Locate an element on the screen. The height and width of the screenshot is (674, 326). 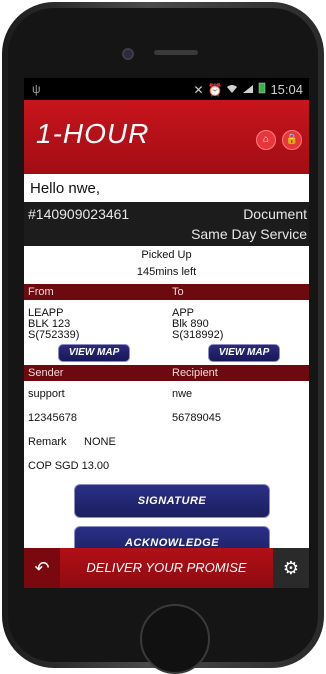
cop-amount: COP SGD 13.00 is located at coordinates (69, 466).